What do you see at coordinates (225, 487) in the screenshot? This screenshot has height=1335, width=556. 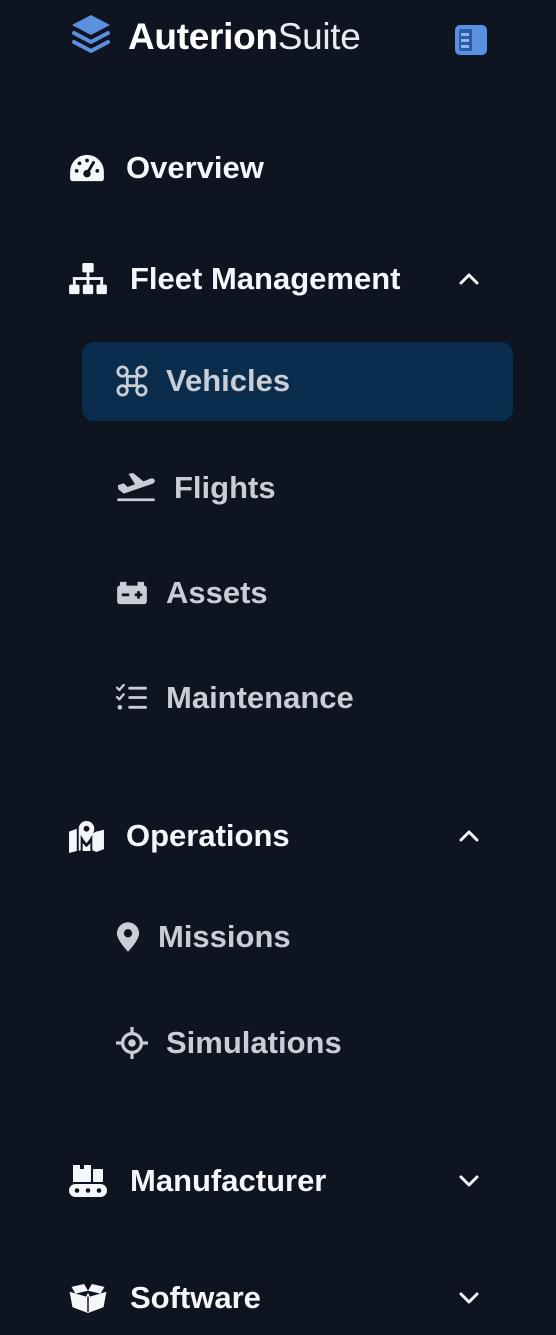 I see `sidebar-item-flights-label: Flights` at bounding box center [225, 487].